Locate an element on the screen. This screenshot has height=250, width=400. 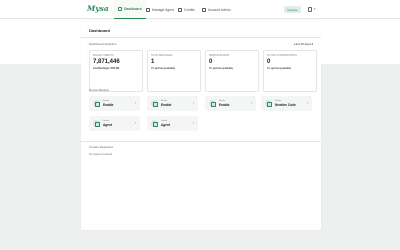
nav-manage-agent: Manage Agent is located at coordinates (160, 9).